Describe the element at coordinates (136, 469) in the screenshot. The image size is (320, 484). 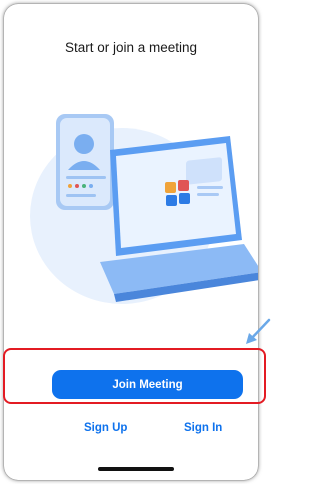
I see `home-indicator` at that location.